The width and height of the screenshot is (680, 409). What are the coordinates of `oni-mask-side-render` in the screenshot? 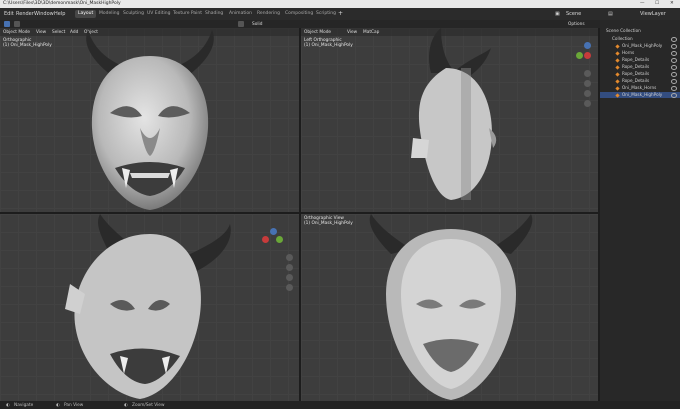 It's located at (454, 114).